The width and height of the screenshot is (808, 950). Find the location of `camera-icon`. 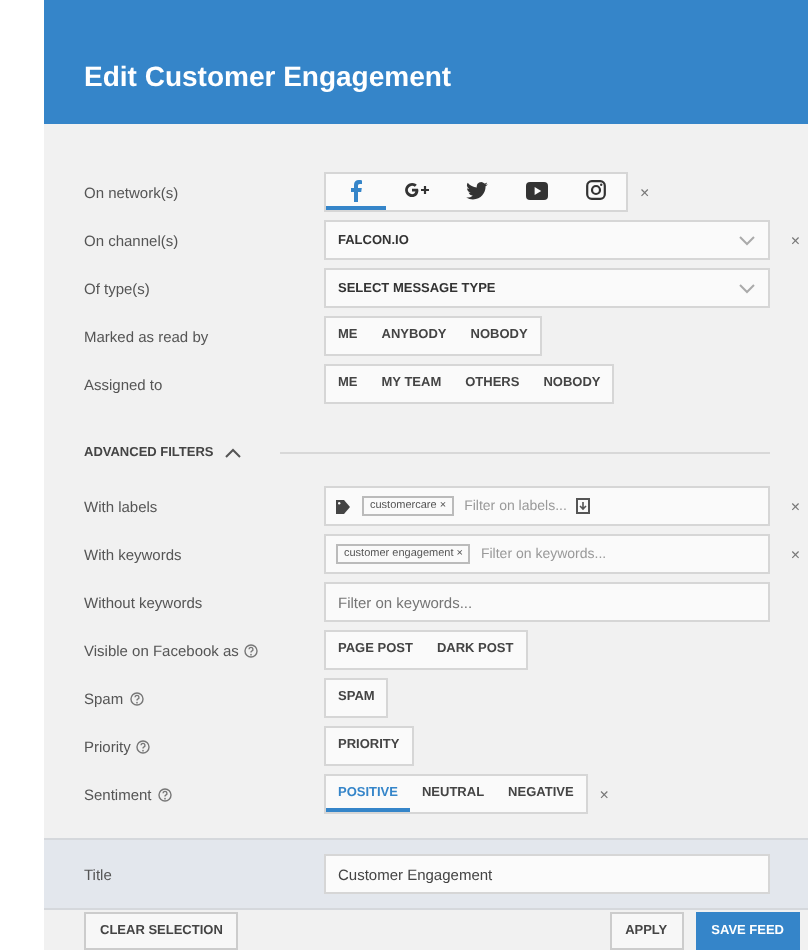

camera-icon is located at coordinates (596, 190).